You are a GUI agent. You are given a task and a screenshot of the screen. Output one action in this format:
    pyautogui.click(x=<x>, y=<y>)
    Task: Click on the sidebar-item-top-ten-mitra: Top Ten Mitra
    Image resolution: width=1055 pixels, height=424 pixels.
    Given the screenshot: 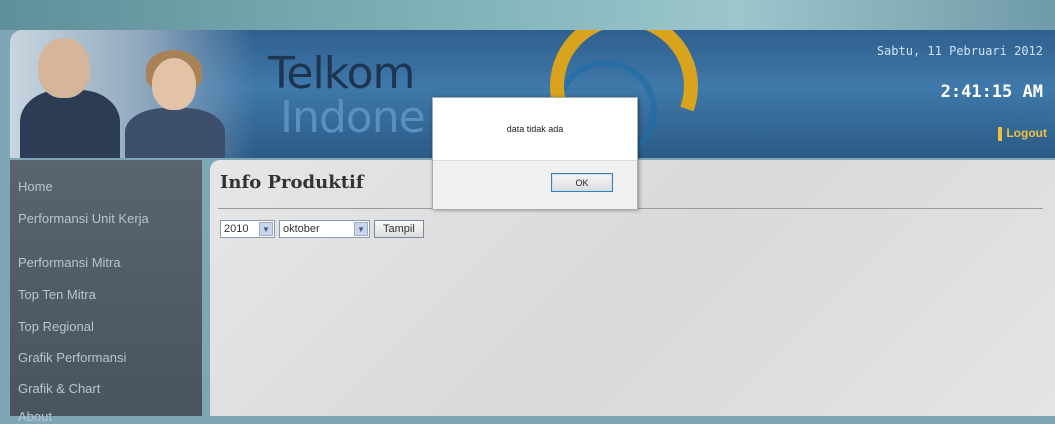 What is the action you would take?
    pyautogui.click(x=104, y=295)
    